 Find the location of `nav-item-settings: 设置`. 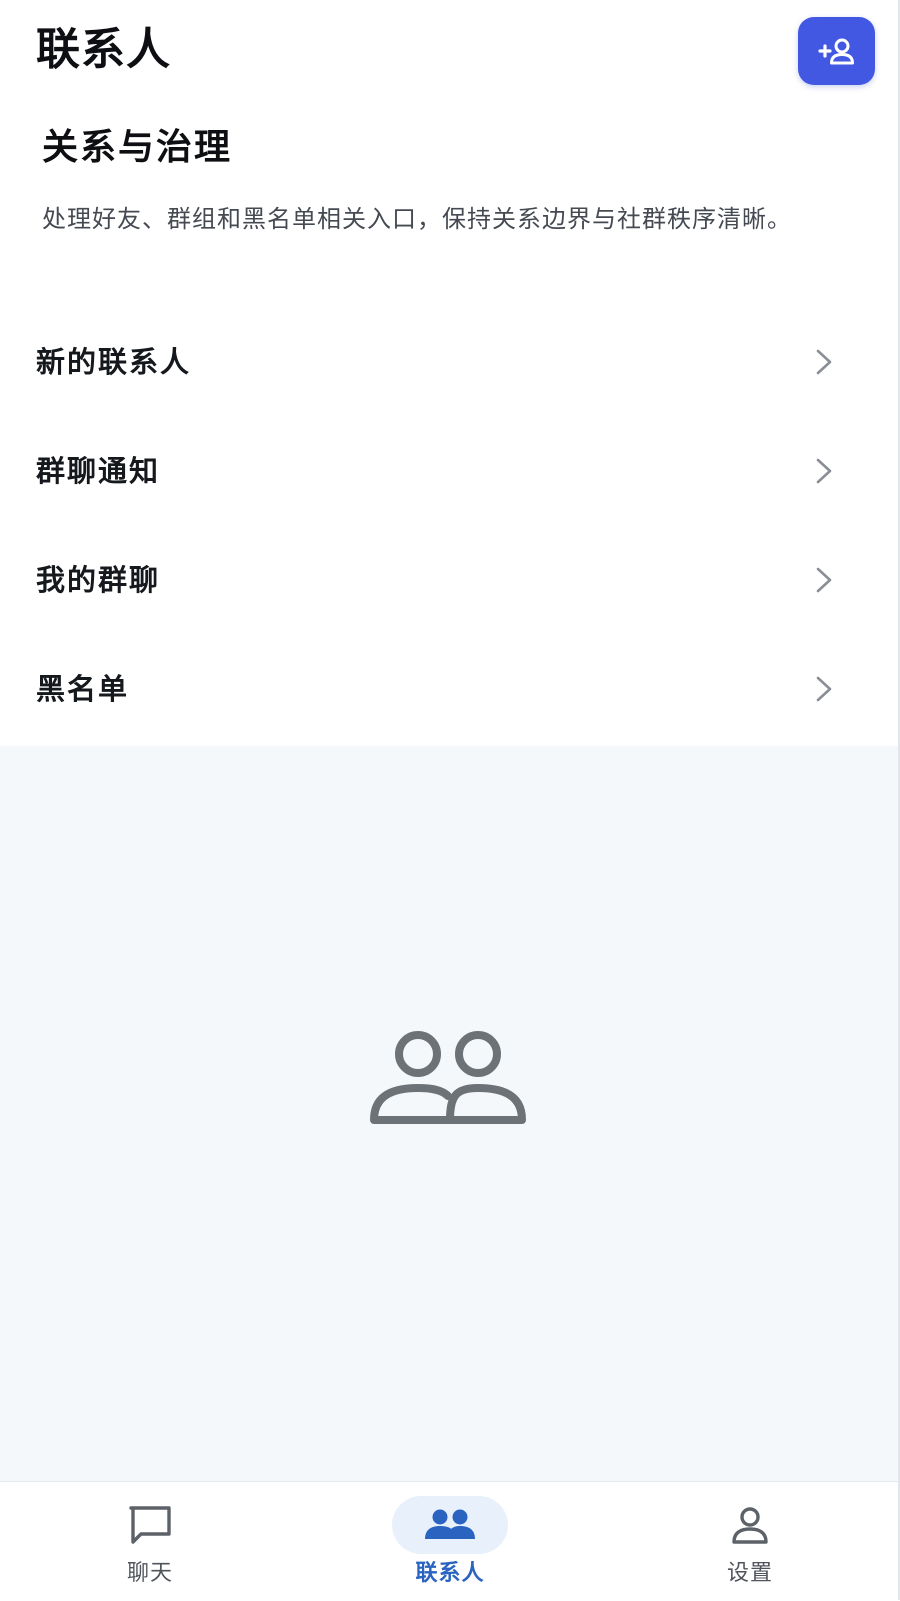

nav-item-settings: 设置 is located at coordinates (750, 1541).